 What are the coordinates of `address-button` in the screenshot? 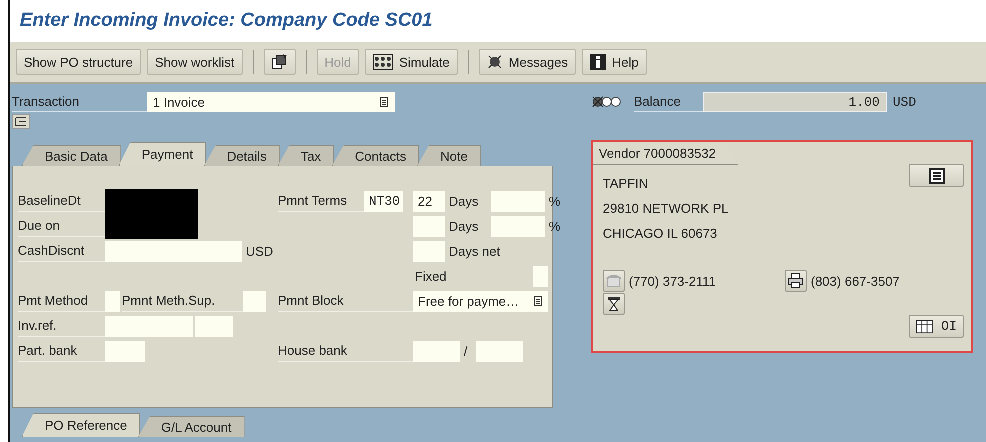 It's located at (936, 175).